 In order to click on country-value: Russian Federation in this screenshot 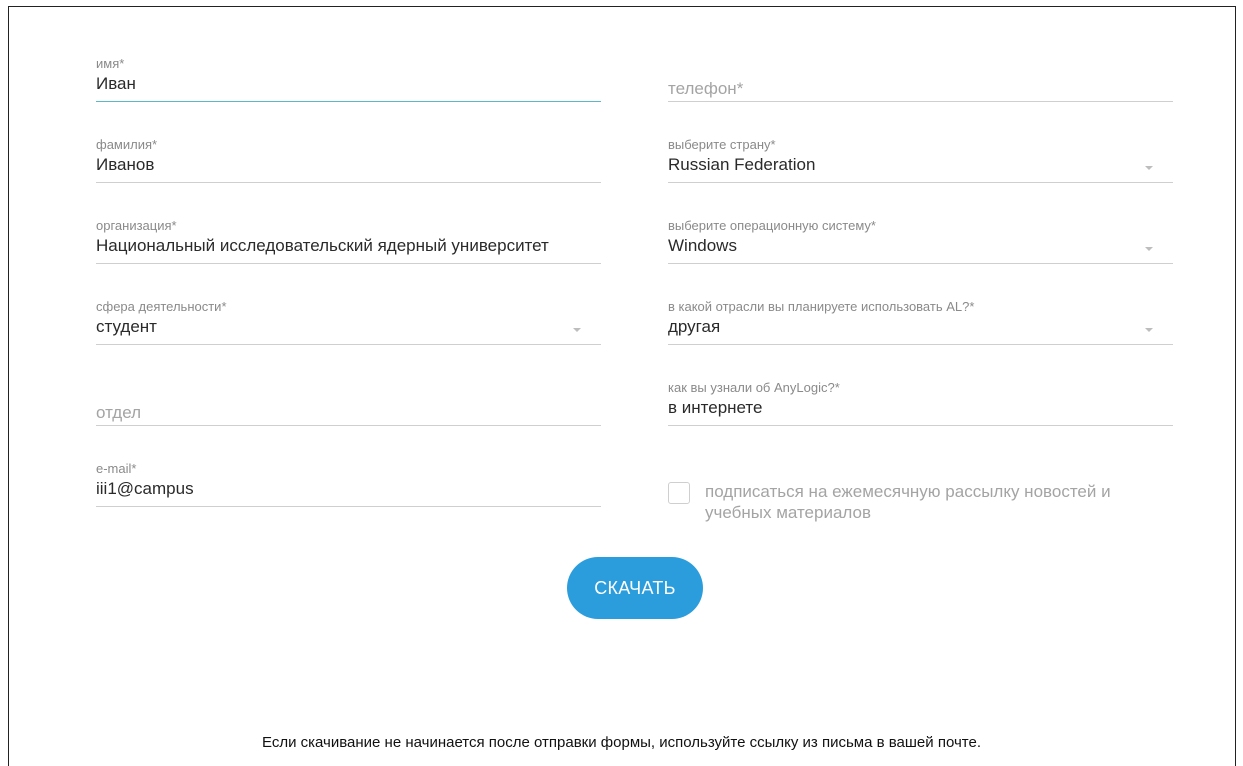, I will do `click(742, 164)`.